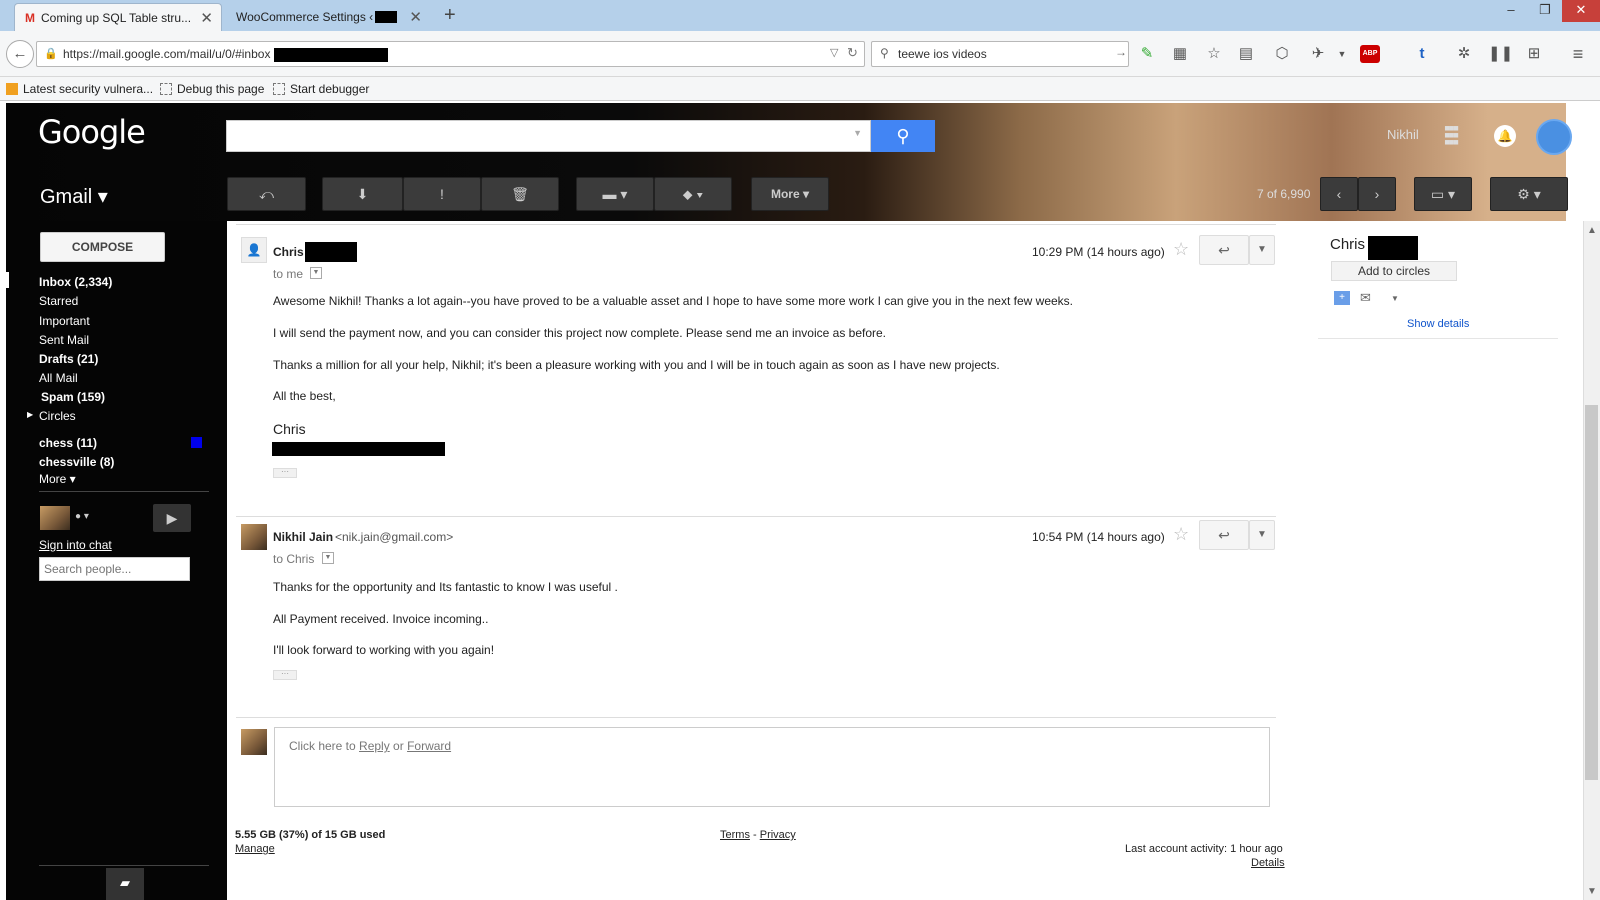 This screenshot has height=900, width=1600. Describe the element at coordinates (1365, 298) in the screenshot. I see `email-icon: ✉` at that location.